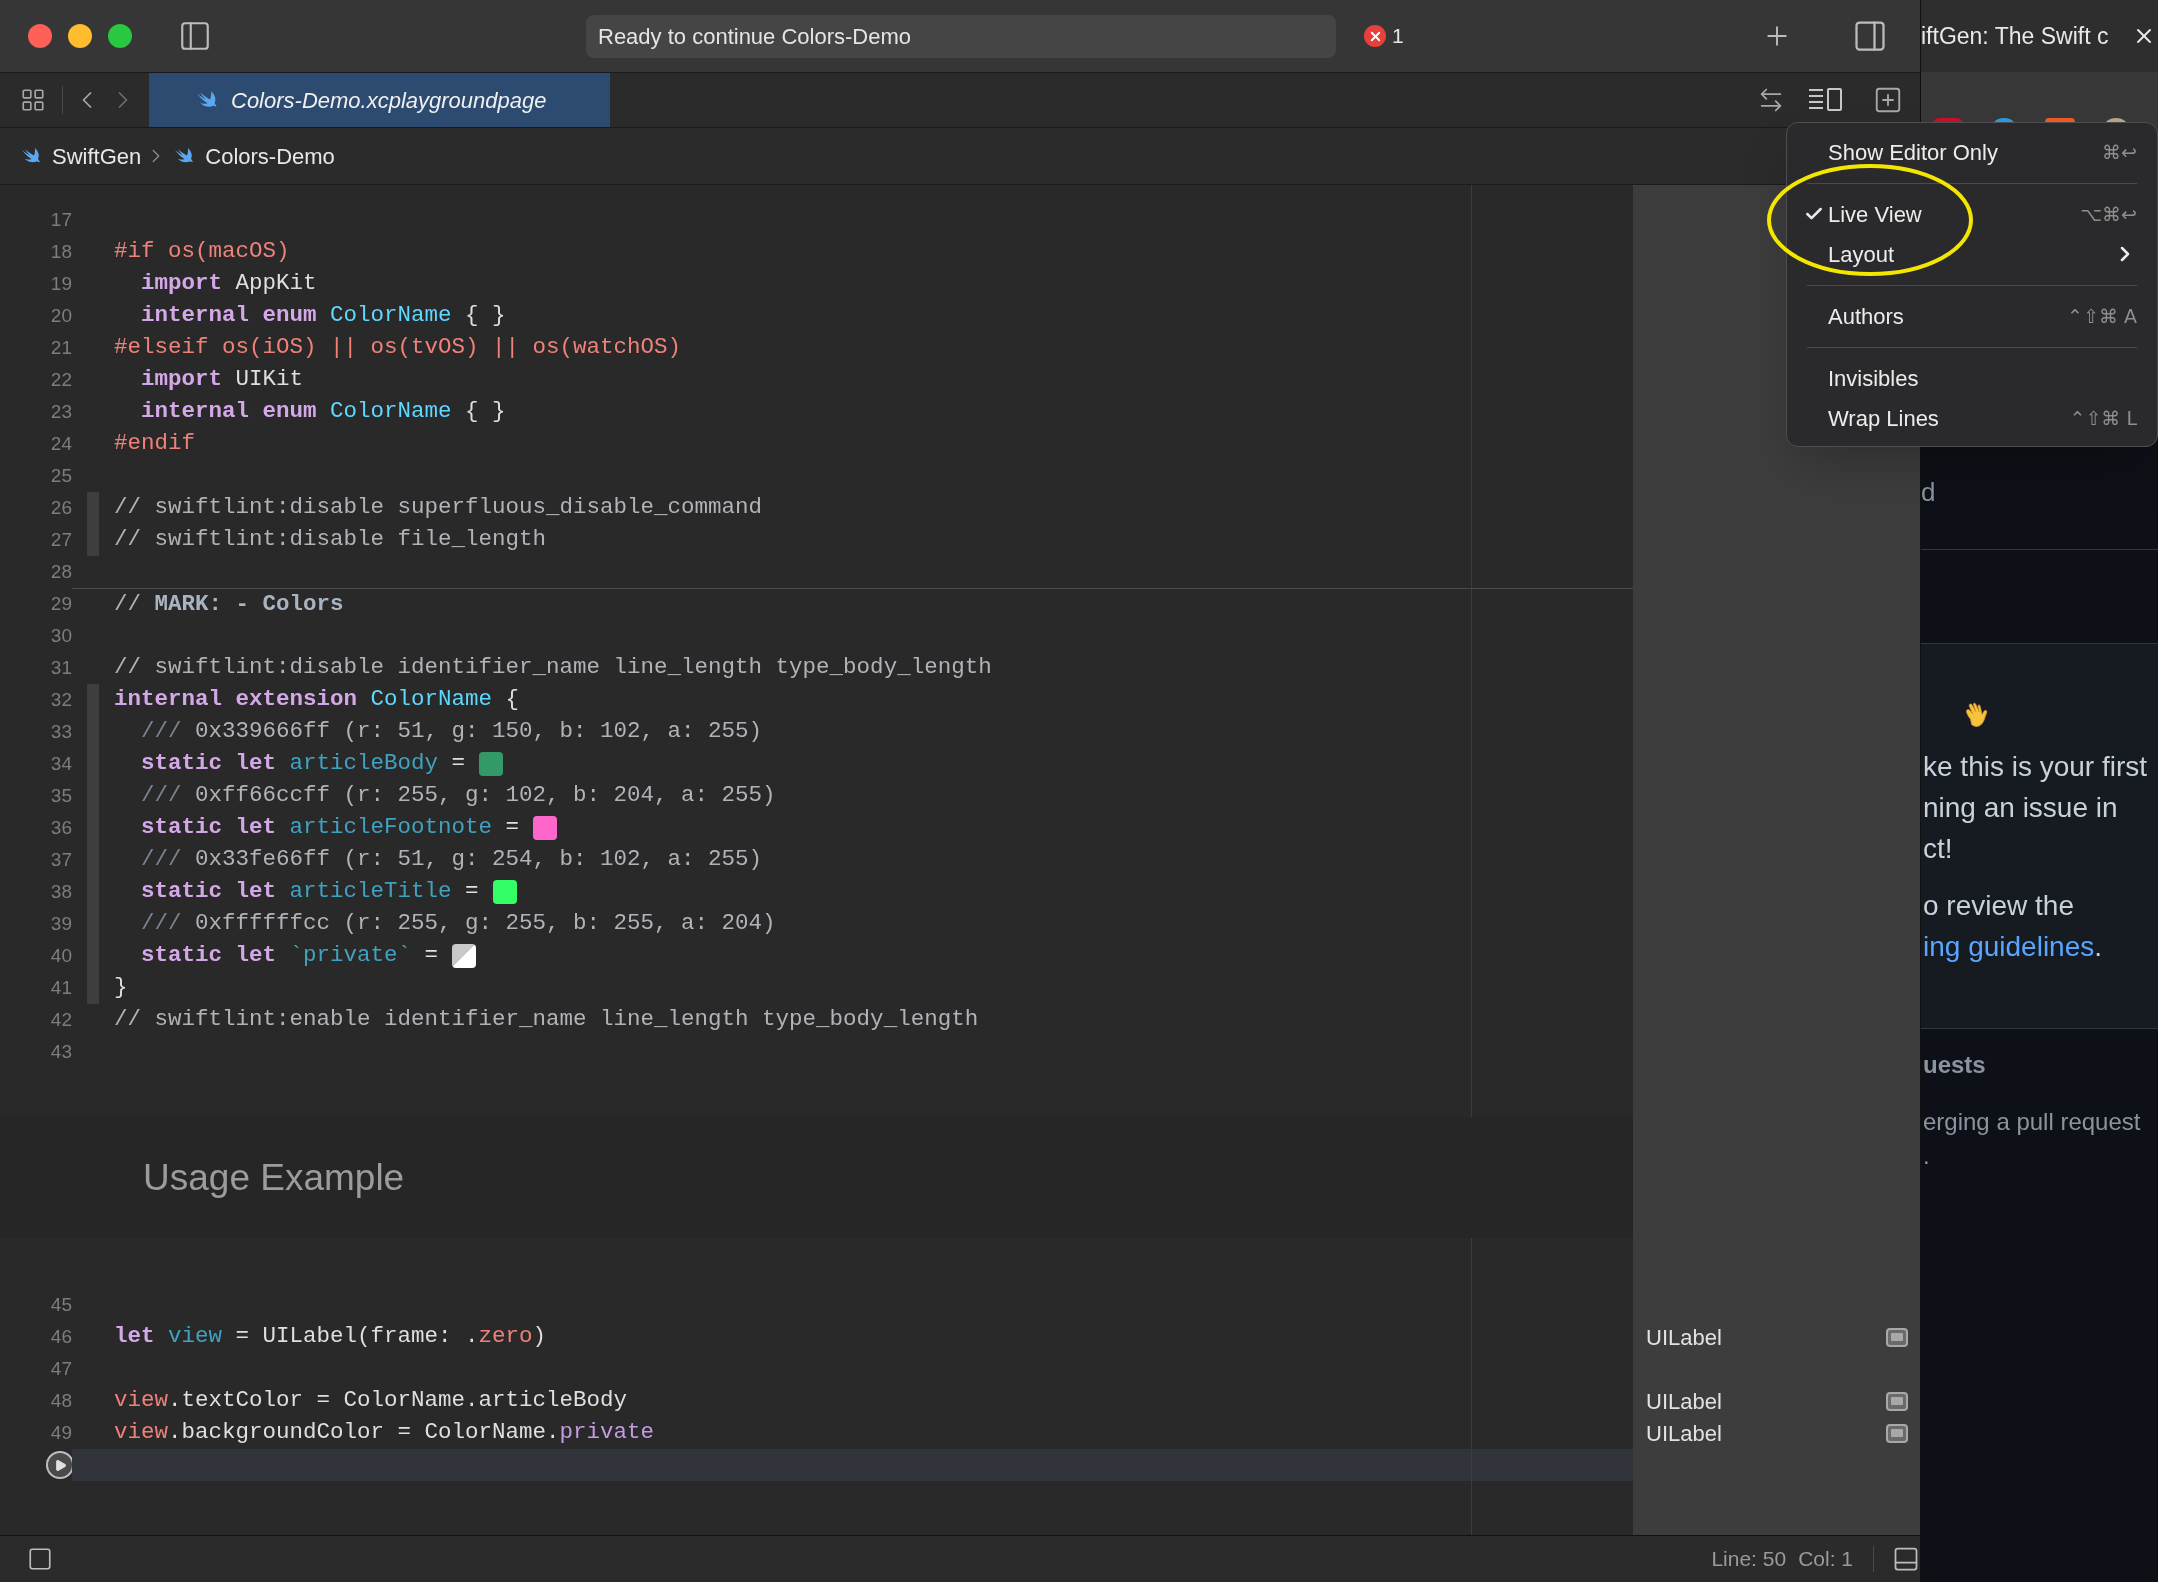  What do you see at coordinates (61, 635) in the screenshot?
I see `line-number: 30` at bounding box center [61, 635].